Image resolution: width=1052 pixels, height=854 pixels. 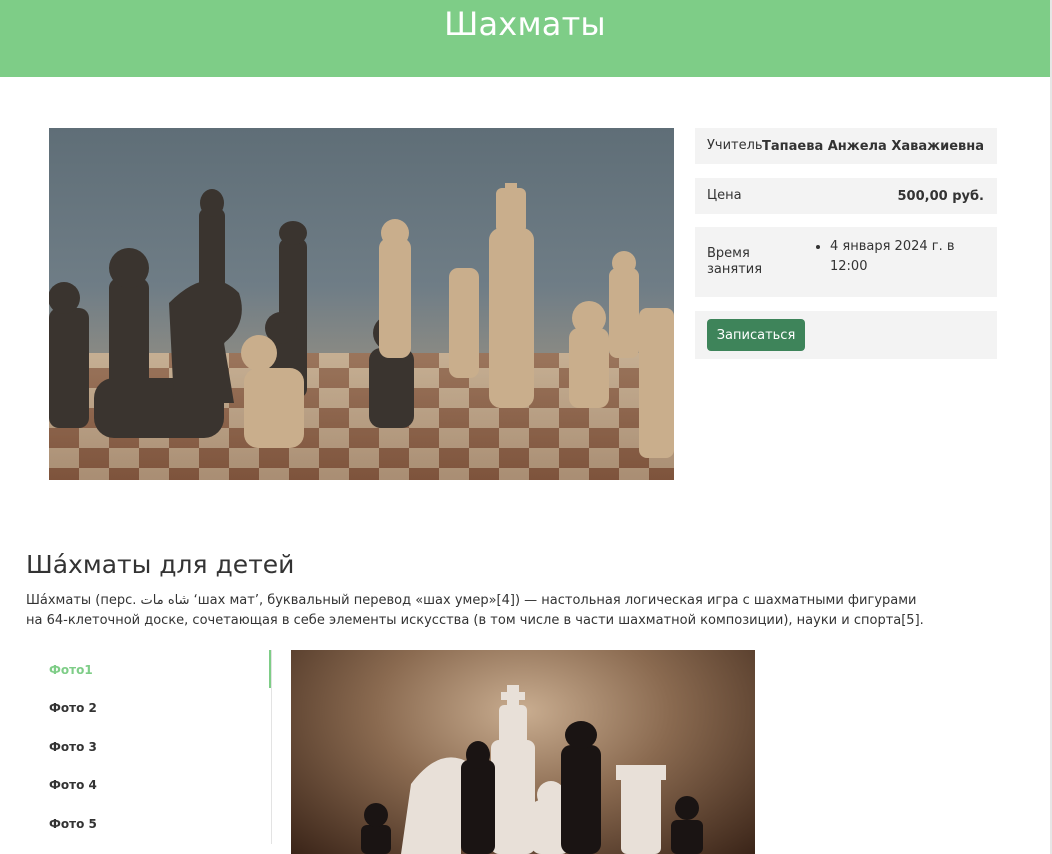 I want to click on price-value: 500,00 руб., so click(x=941, y=196).